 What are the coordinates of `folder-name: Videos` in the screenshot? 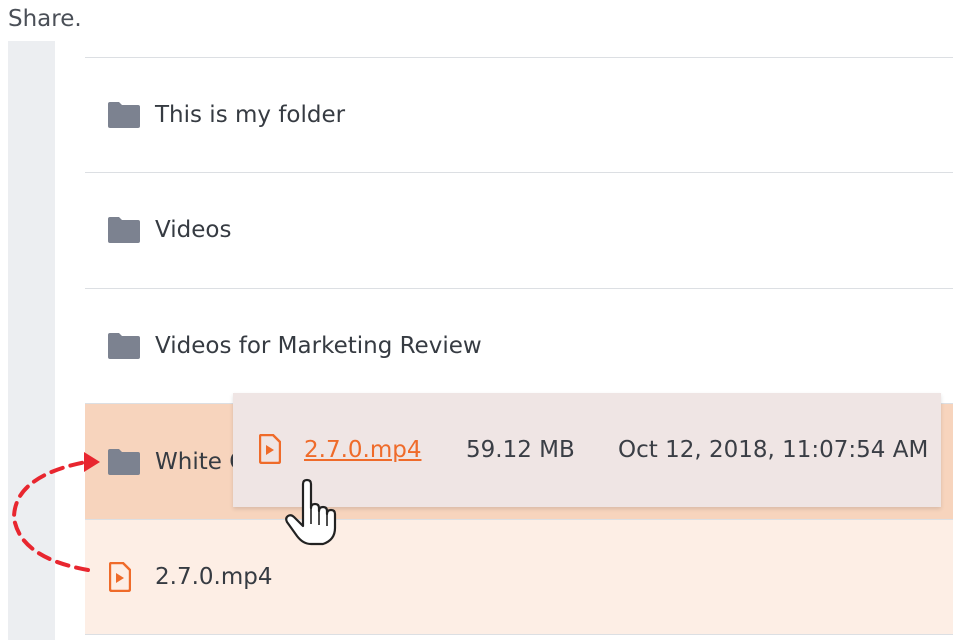 It's located at (193, 230).